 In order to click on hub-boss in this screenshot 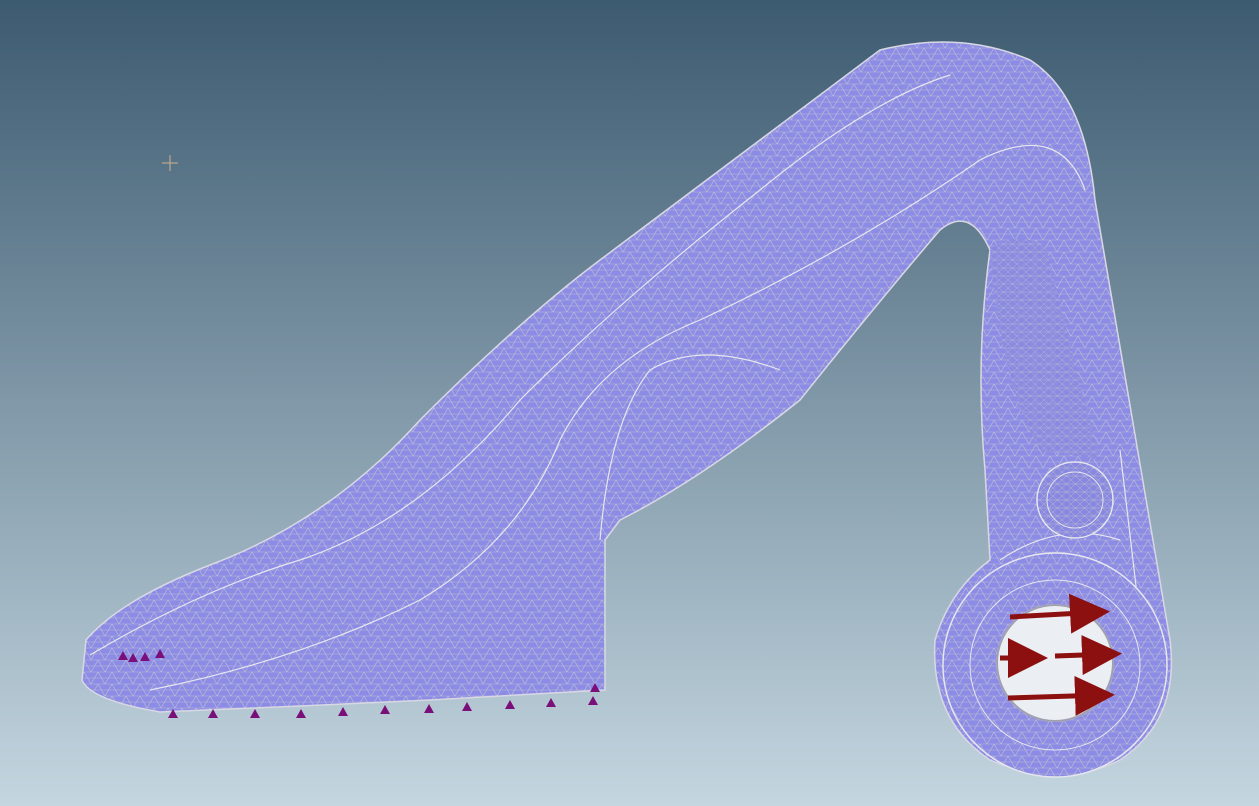, I will do `click(1075, 500)`.